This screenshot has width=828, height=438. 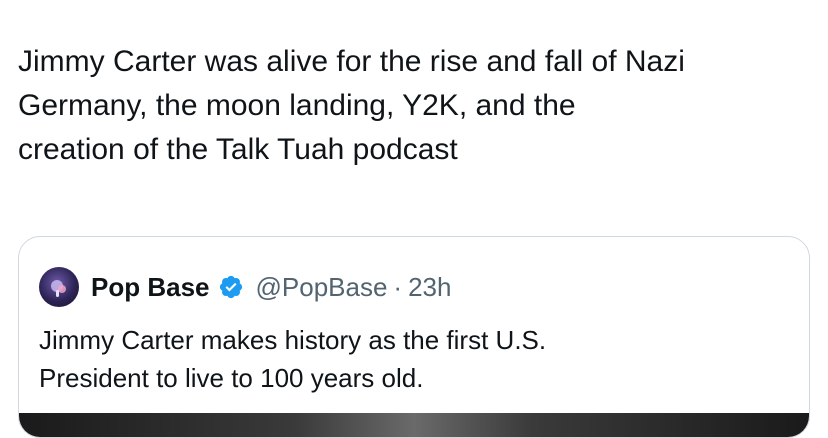 I want to click on display-name: Pop Base, so click(x=150, y=287).